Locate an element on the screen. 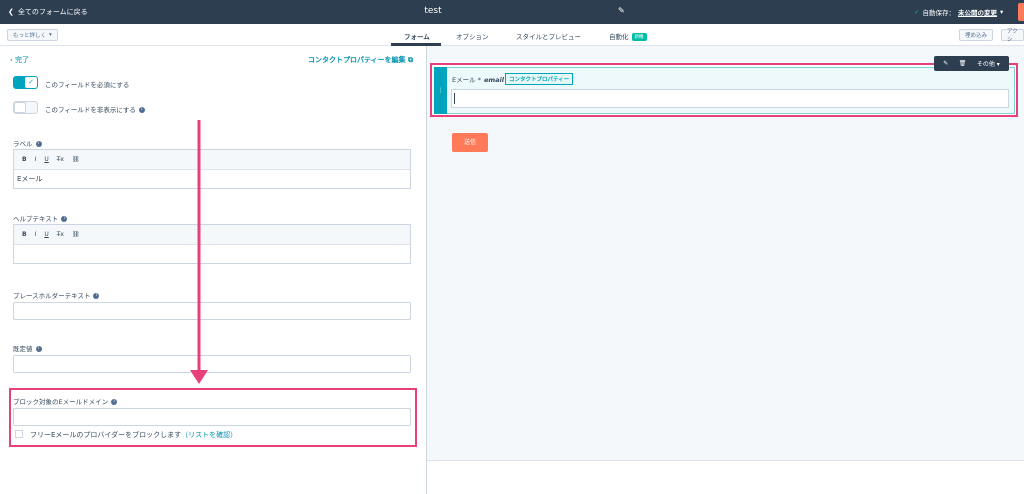  help-text-rich-text-editor: B I U T̶x ⛓ is located at coordinates (212, 244).